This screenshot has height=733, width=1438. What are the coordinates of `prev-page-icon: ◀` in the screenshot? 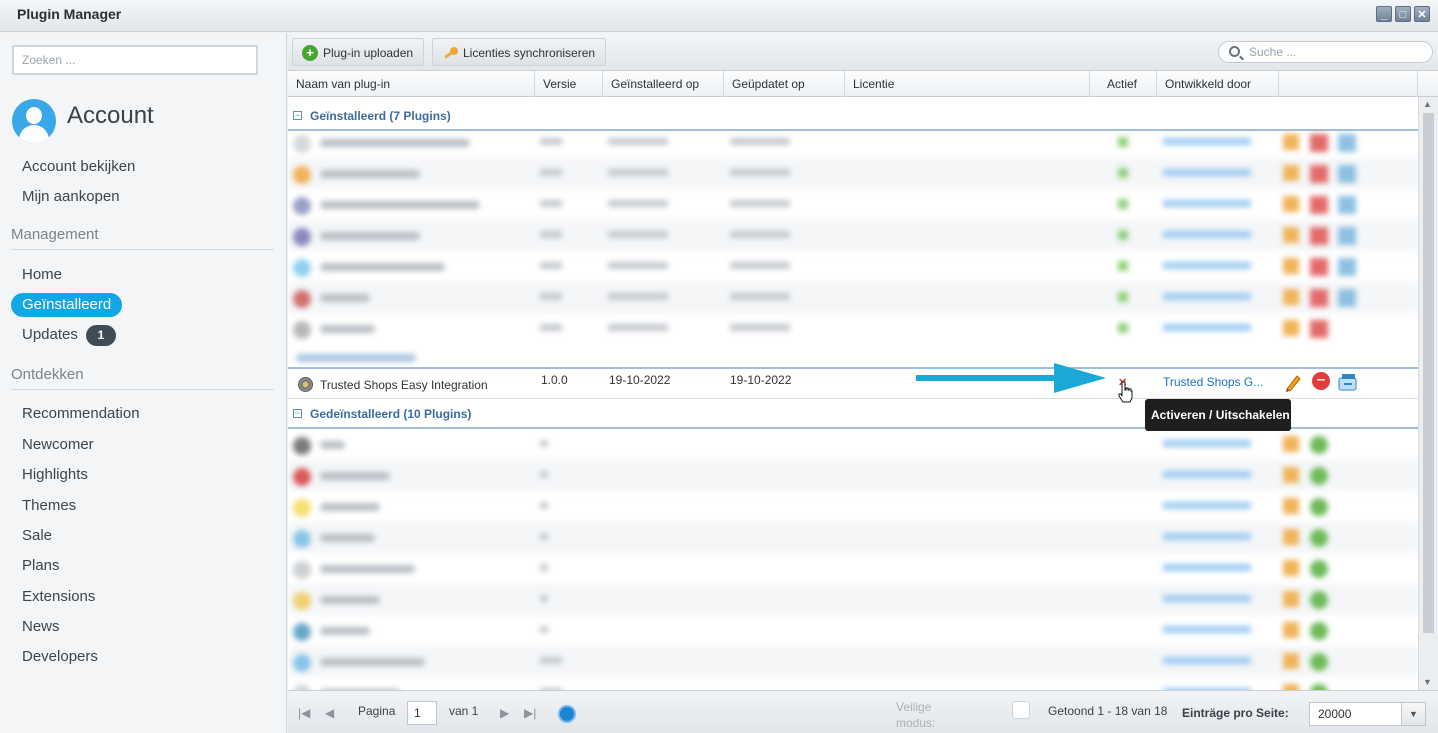 It's located at (329, 713).